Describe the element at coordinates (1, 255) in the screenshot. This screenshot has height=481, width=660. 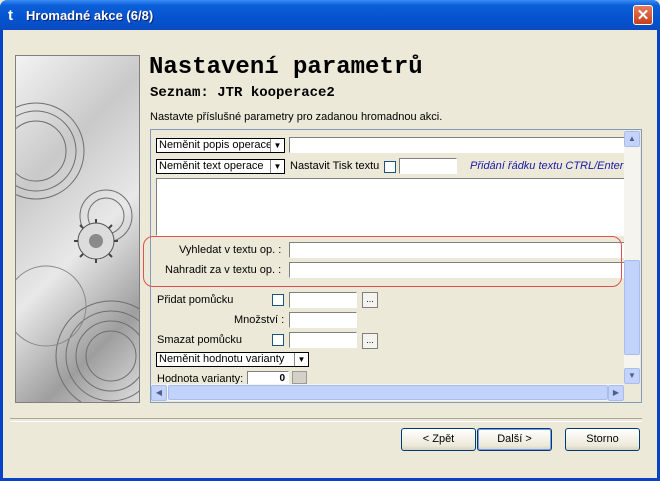
I see `window-frame-left` at that location.